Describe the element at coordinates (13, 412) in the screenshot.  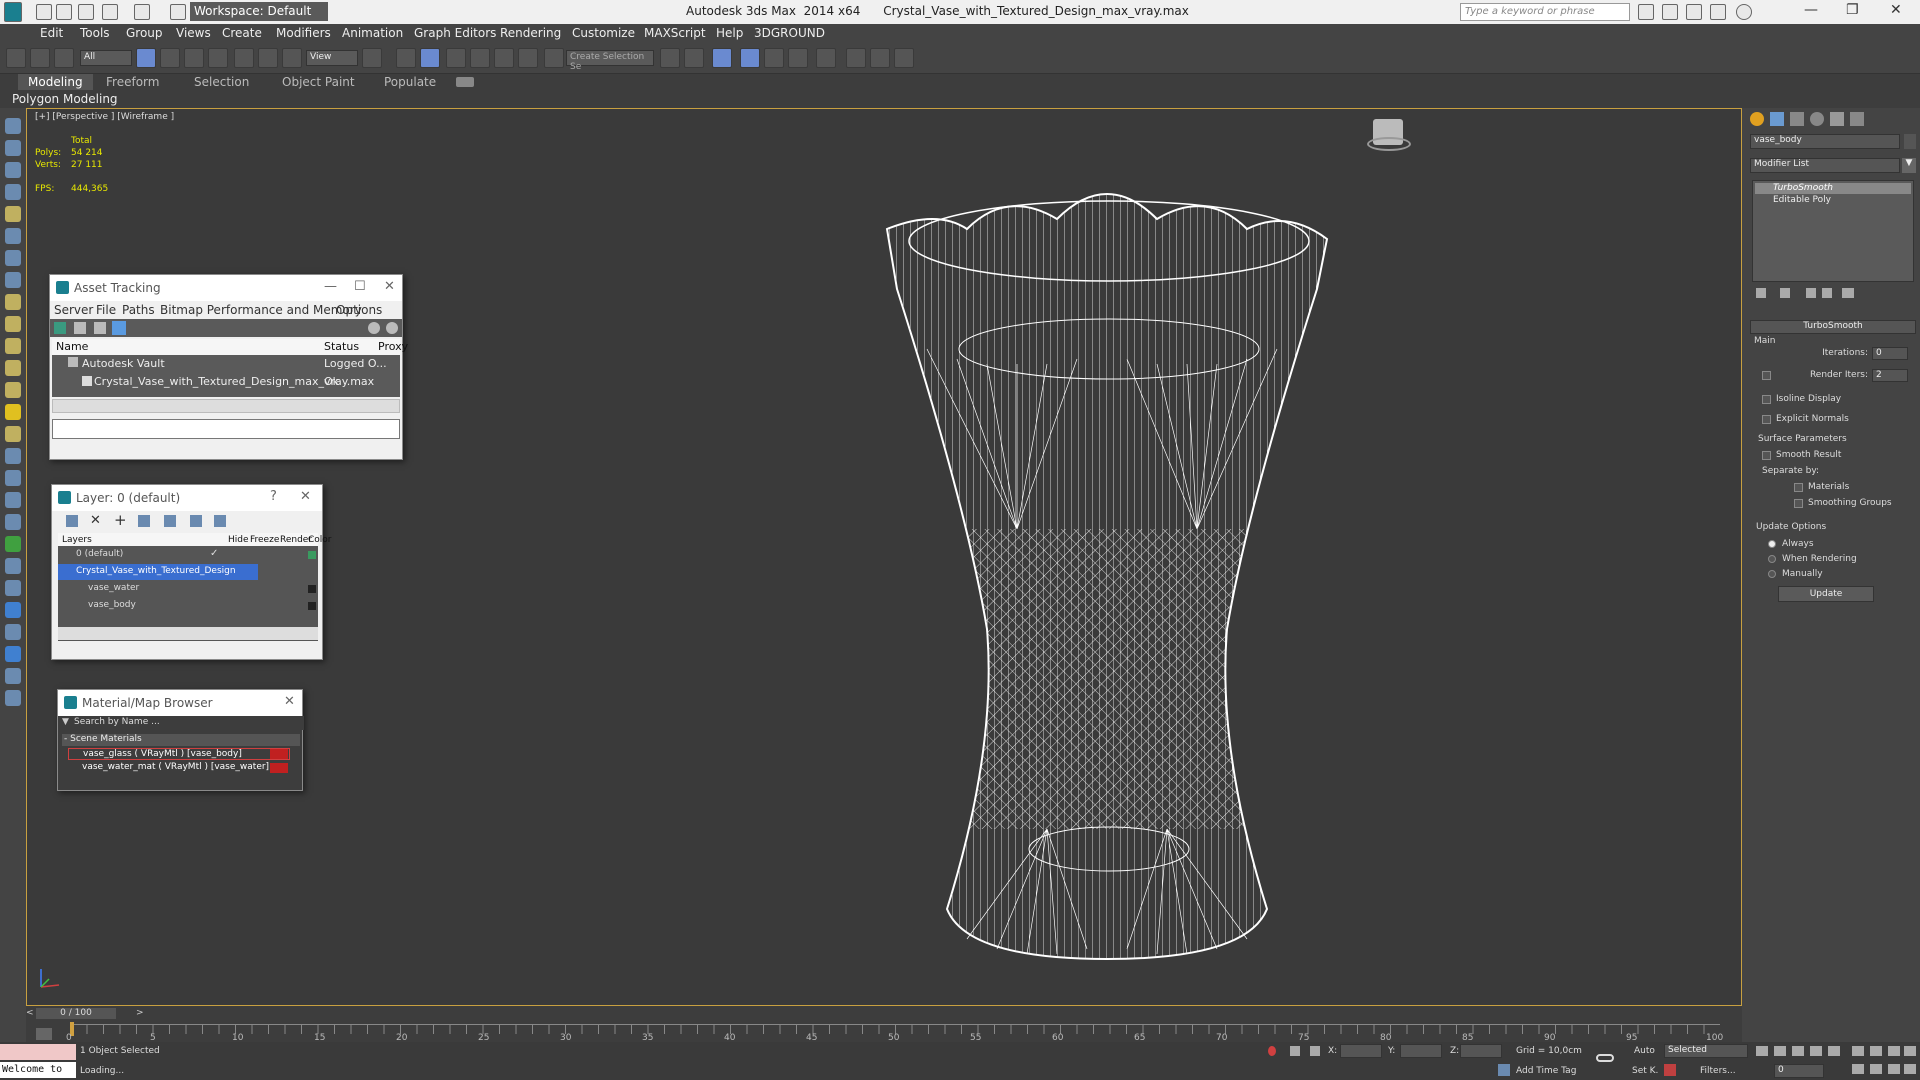
I see `sun-light-icon` at that location.